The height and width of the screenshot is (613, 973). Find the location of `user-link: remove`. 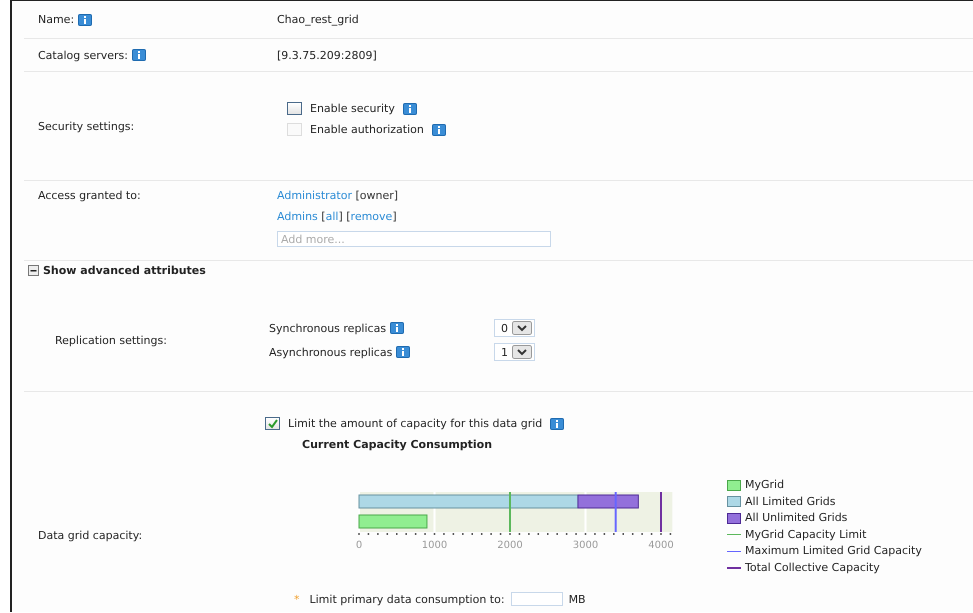

user-link: remove is located at coordinates (371, 216).